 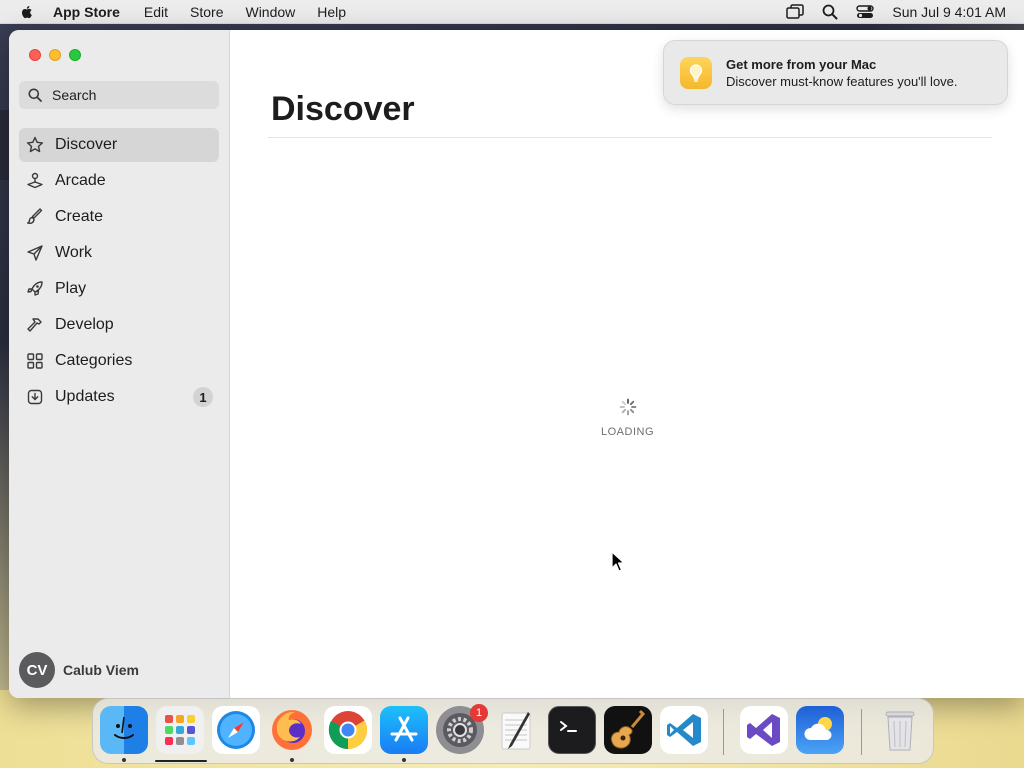 I want to click on menu-app-store: App Store, so click(x=86, y=12).